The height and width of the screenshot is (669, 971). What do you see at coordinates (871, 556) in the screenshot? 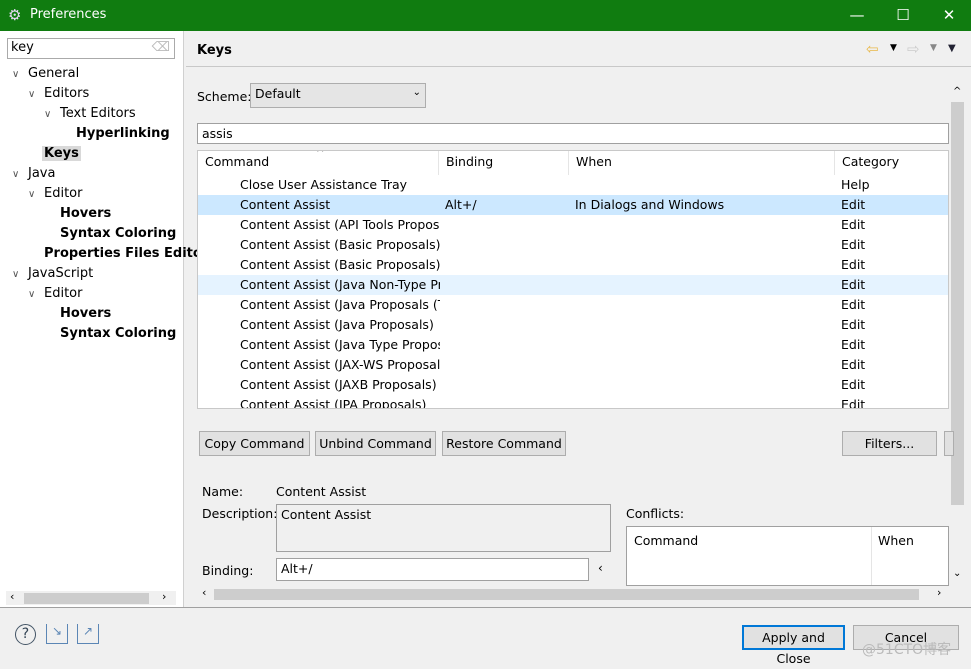
I see `column-divider` at bounding box center [871, 556].